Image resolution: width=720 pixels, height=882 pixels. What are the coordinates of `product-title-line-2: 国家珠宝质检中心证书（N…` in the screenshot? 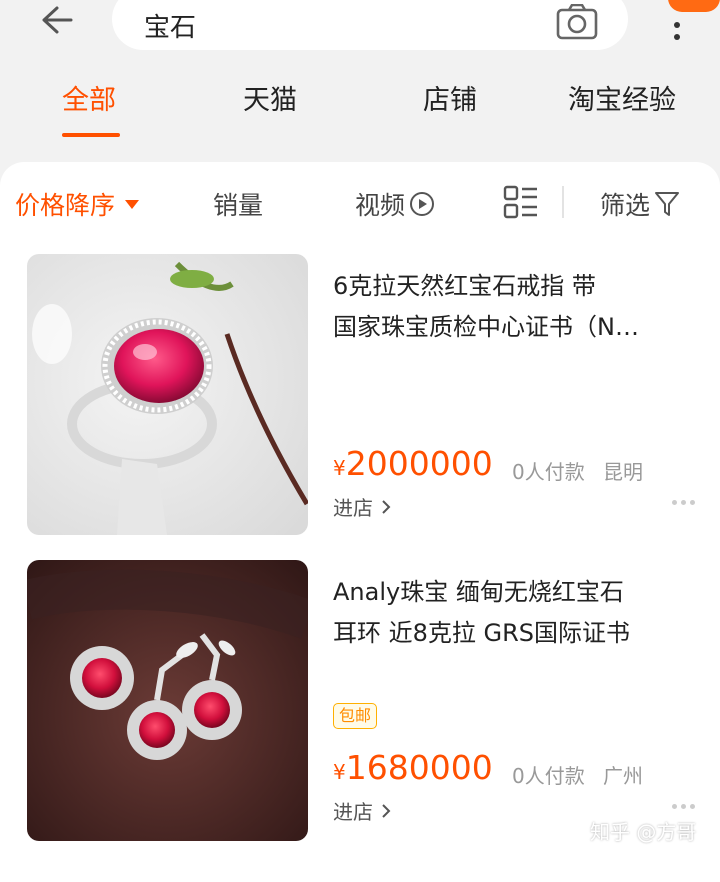 It's located at (486, 327).